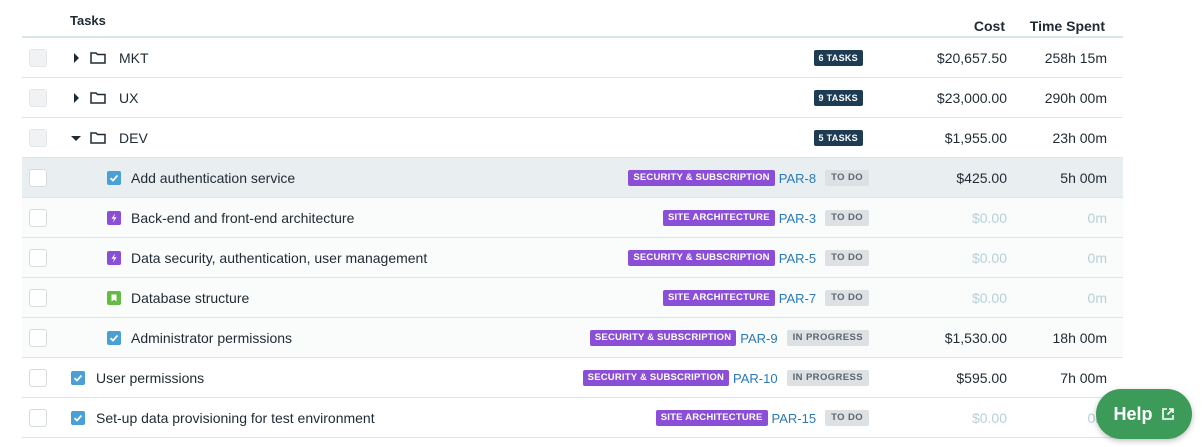 The image size is (1203, 447). Describe the element at coordinates (838, 138) in the screenshot. I see `task-count-badge: 5 TASKS` at that location.